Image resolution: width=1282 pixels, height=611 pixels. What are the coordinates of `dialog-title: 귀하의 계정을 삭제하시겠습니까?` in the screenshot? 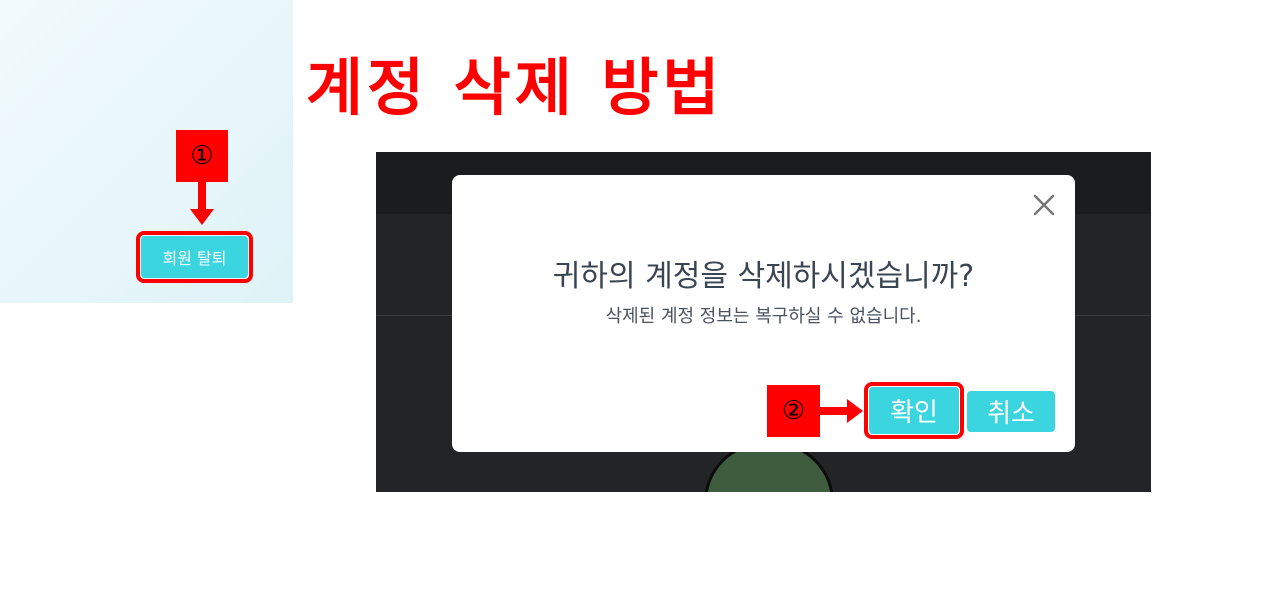 It's located at (763, 276).